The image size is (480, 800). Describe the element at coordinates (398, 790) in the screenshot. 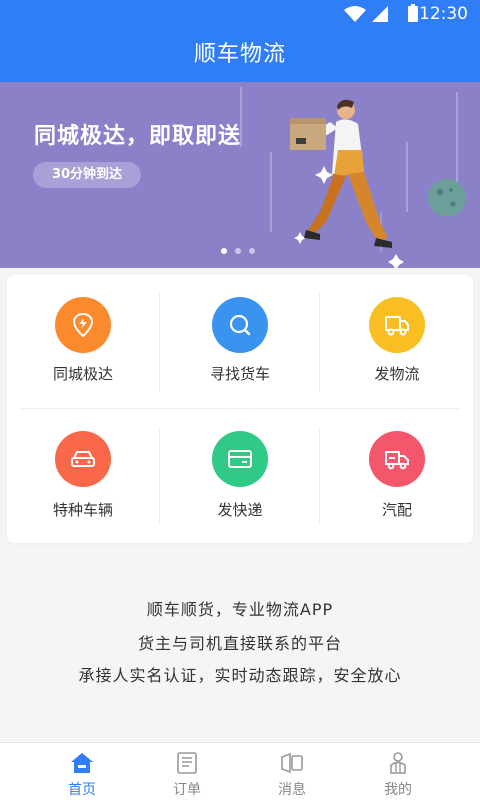

I see `tab-label: 我的` at that location.